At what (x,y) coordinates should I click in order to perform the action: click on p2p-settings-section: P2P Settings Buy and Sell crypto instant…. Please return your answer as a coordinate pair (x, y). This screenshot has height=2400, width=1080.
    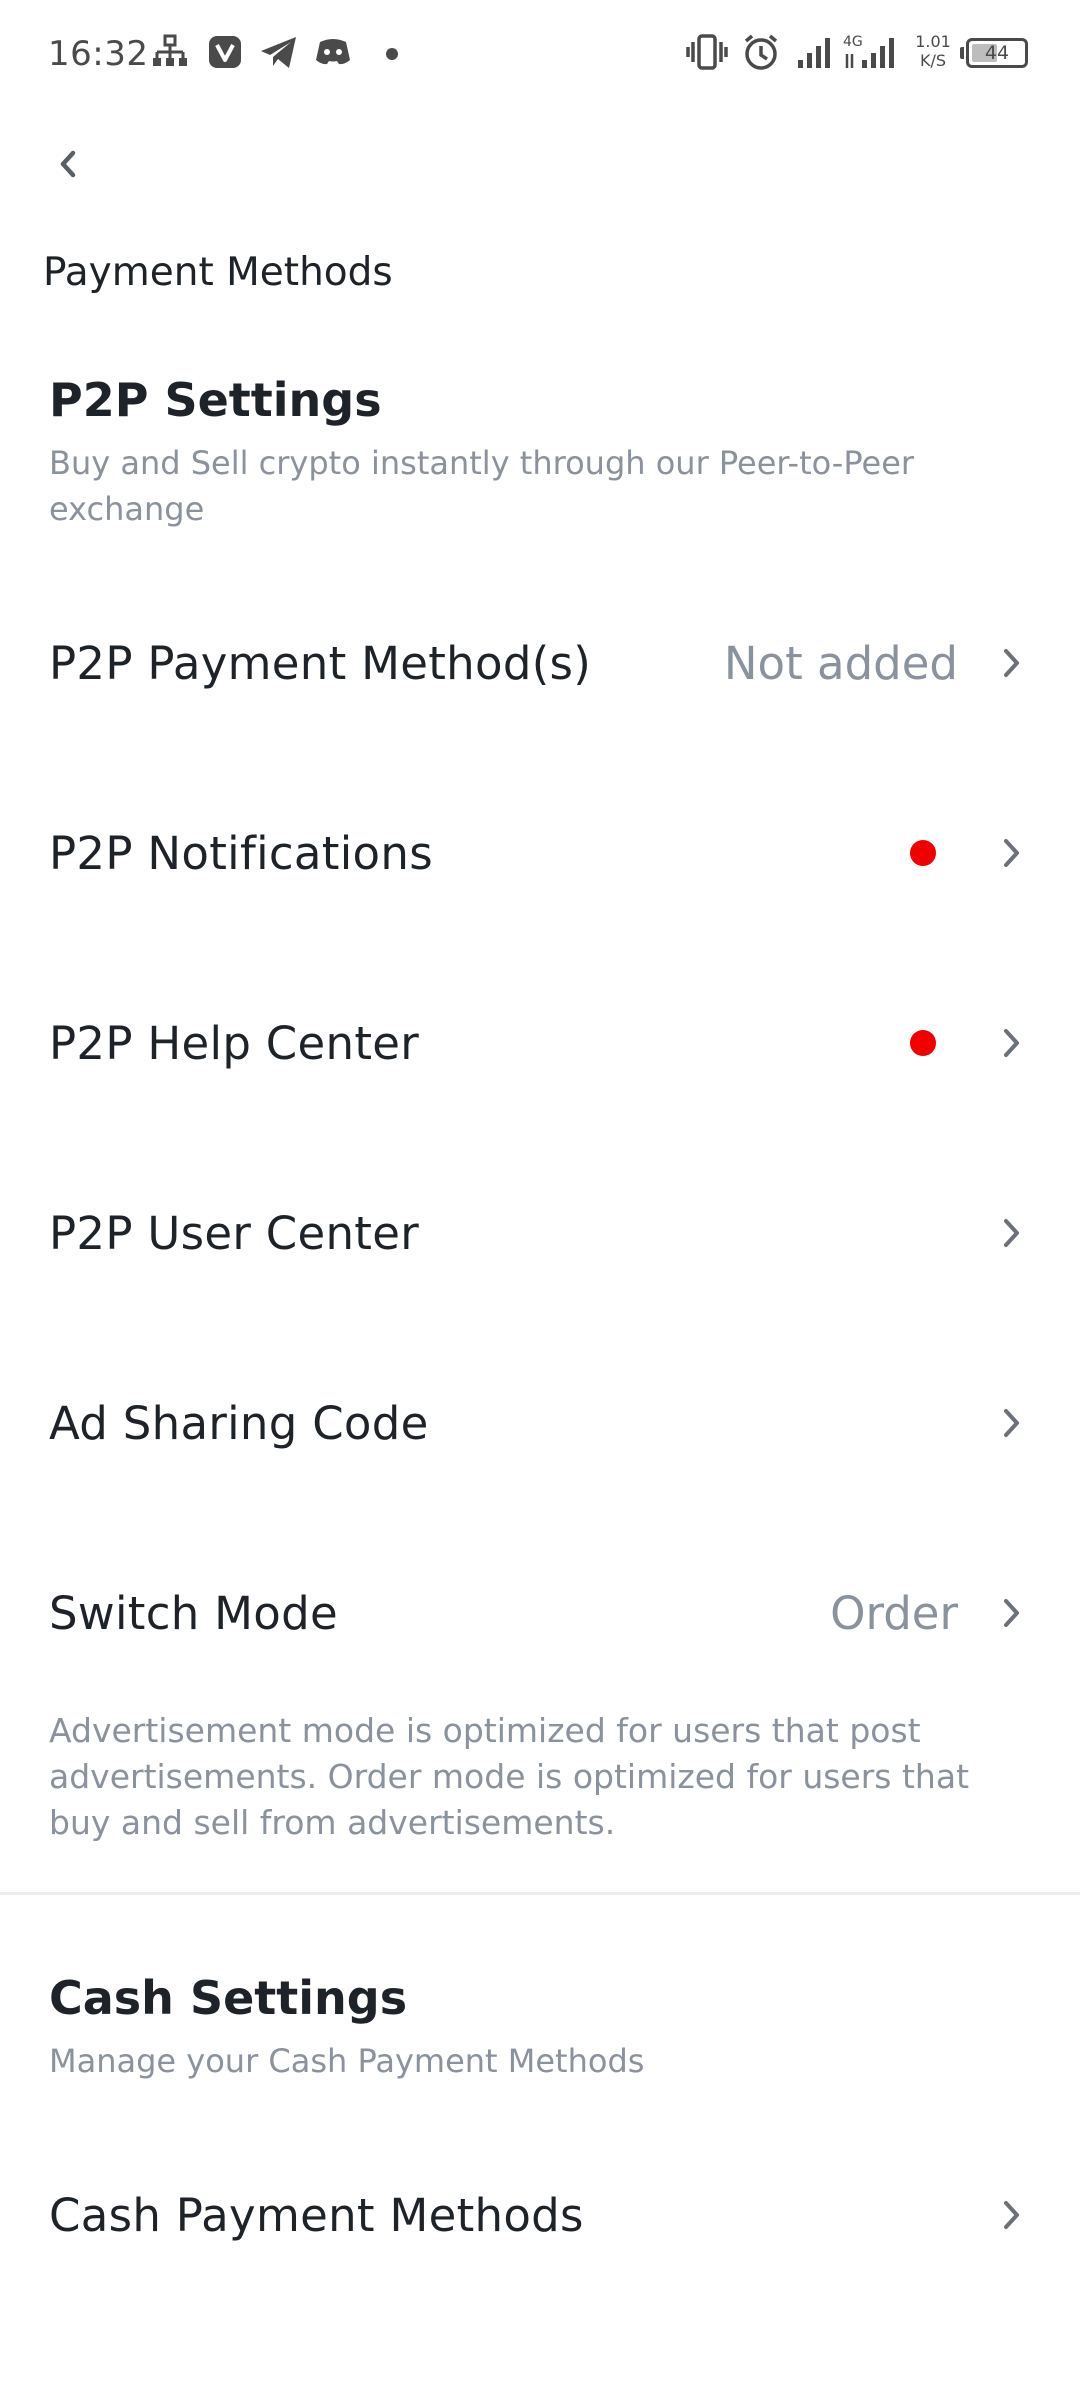
    Looking at the image, I should click on (549, 452).